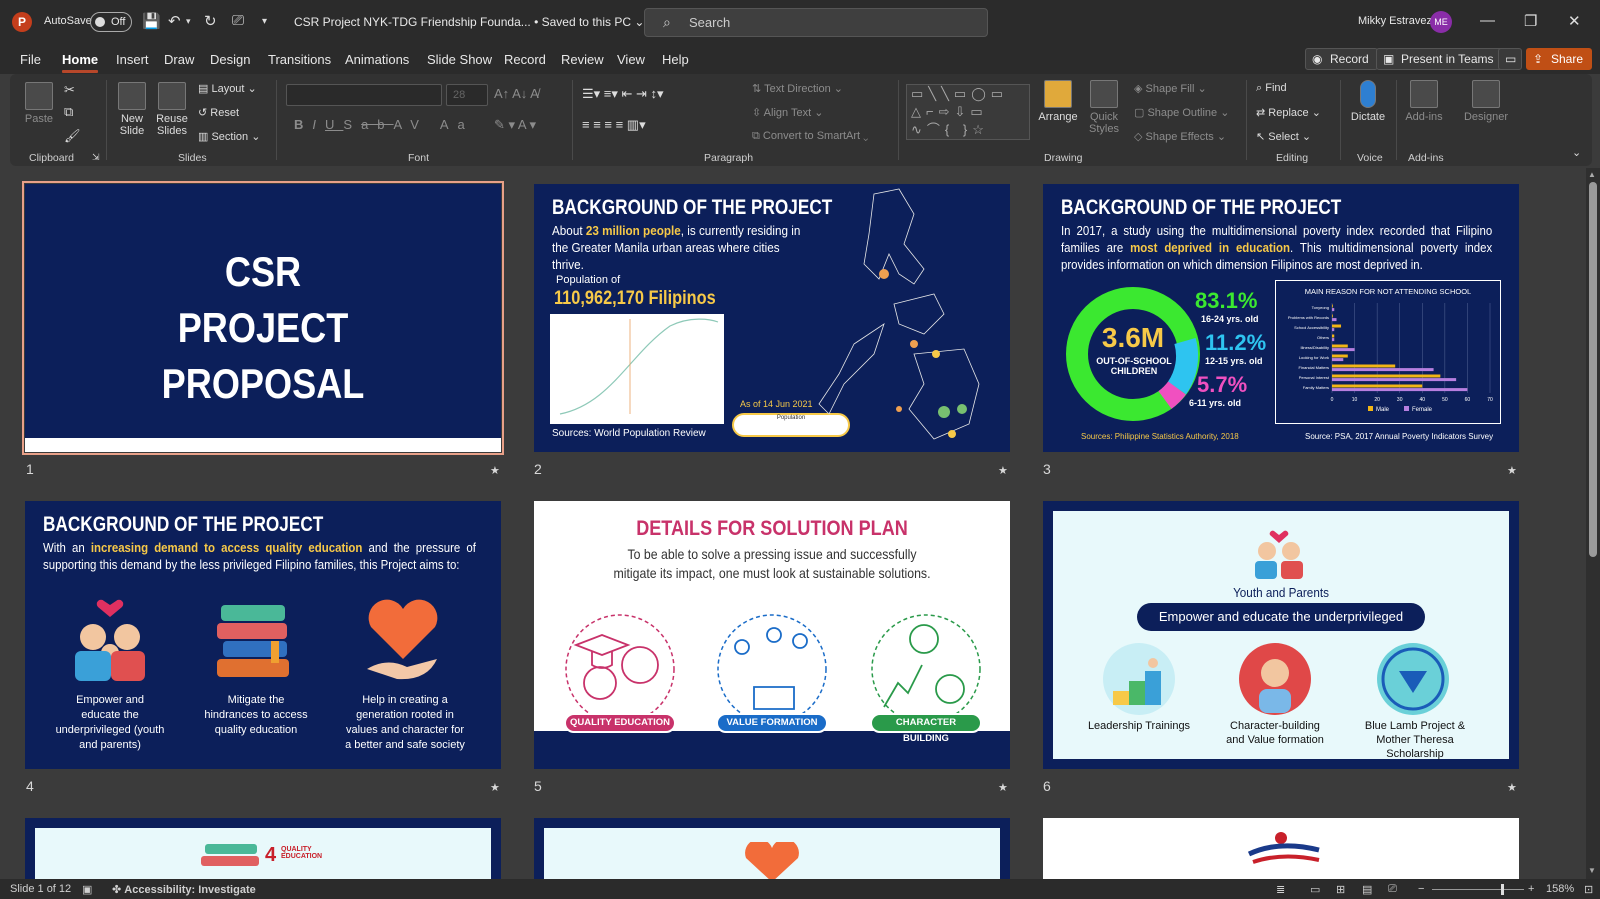  I want to click on copy-icon: ⧉, so click(68, 112).